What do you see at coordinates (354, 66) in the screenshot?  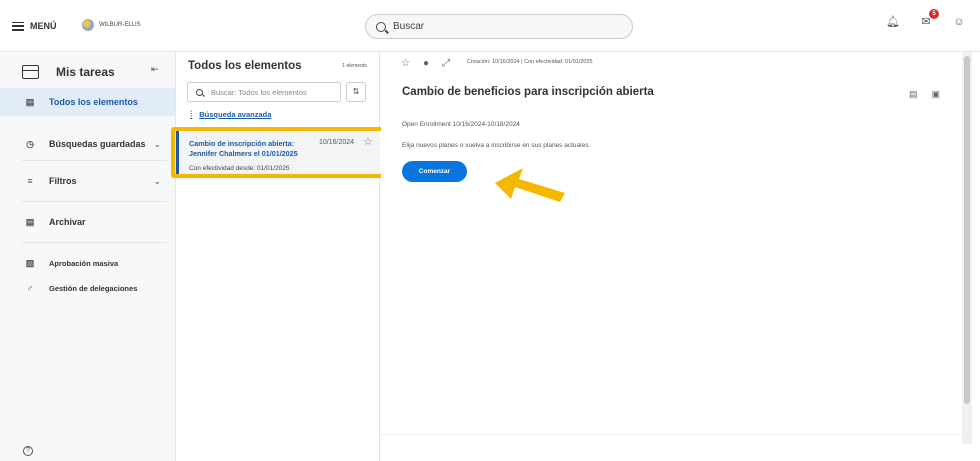 I see `item-count: 1 elemento` at bounding box center [354, 66].